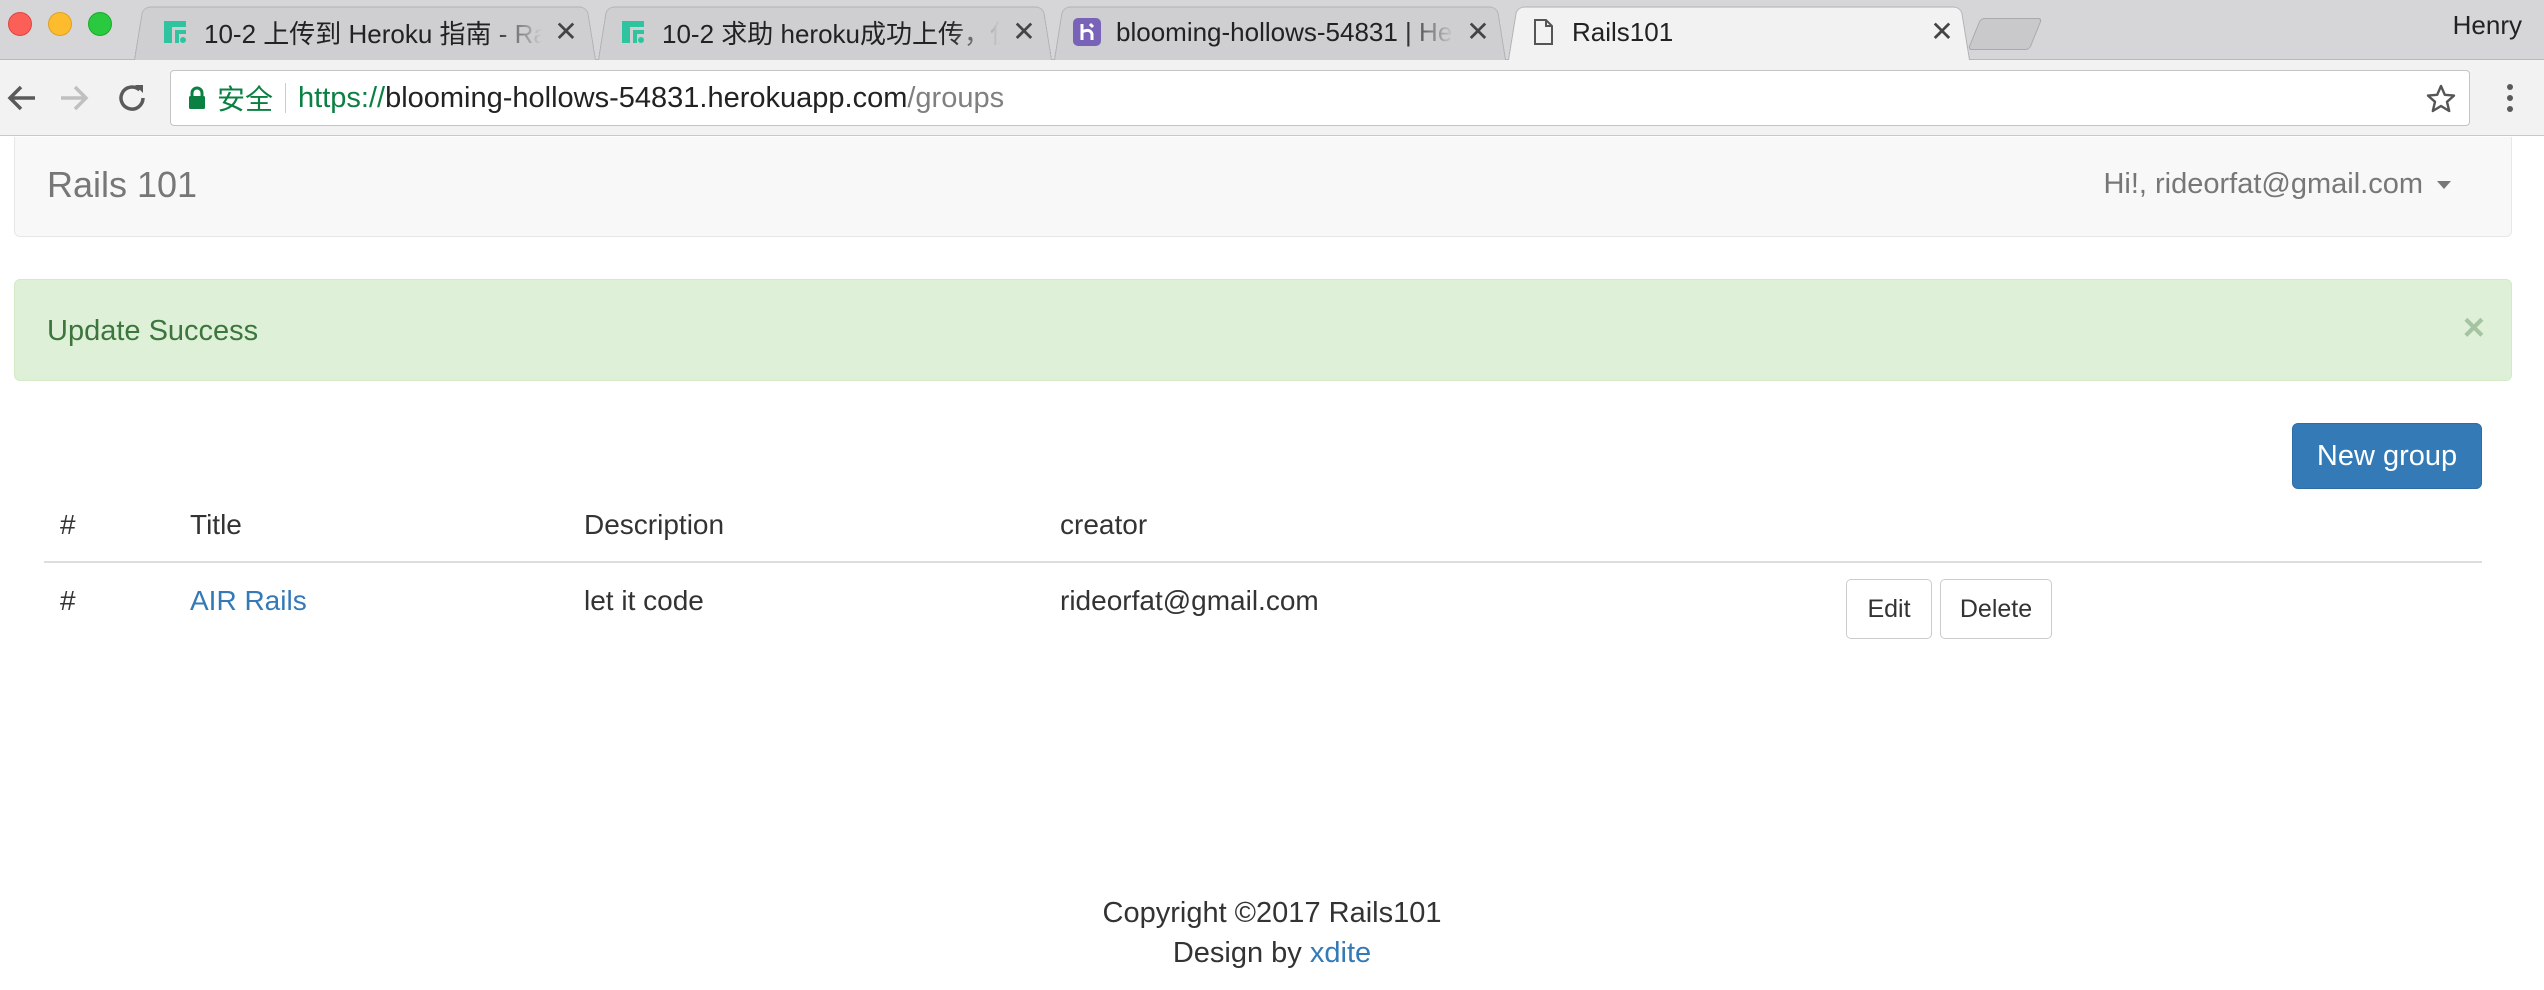  I want to click on tab-3: blooming-hollows-54831 | Heroku ✕, so click(1282, 32).